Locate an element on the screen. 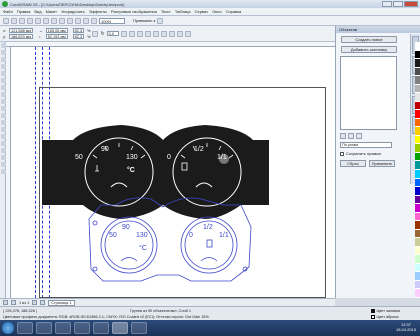 The image size is (420, 336). minimize-button is located at coordinates (387, 4).